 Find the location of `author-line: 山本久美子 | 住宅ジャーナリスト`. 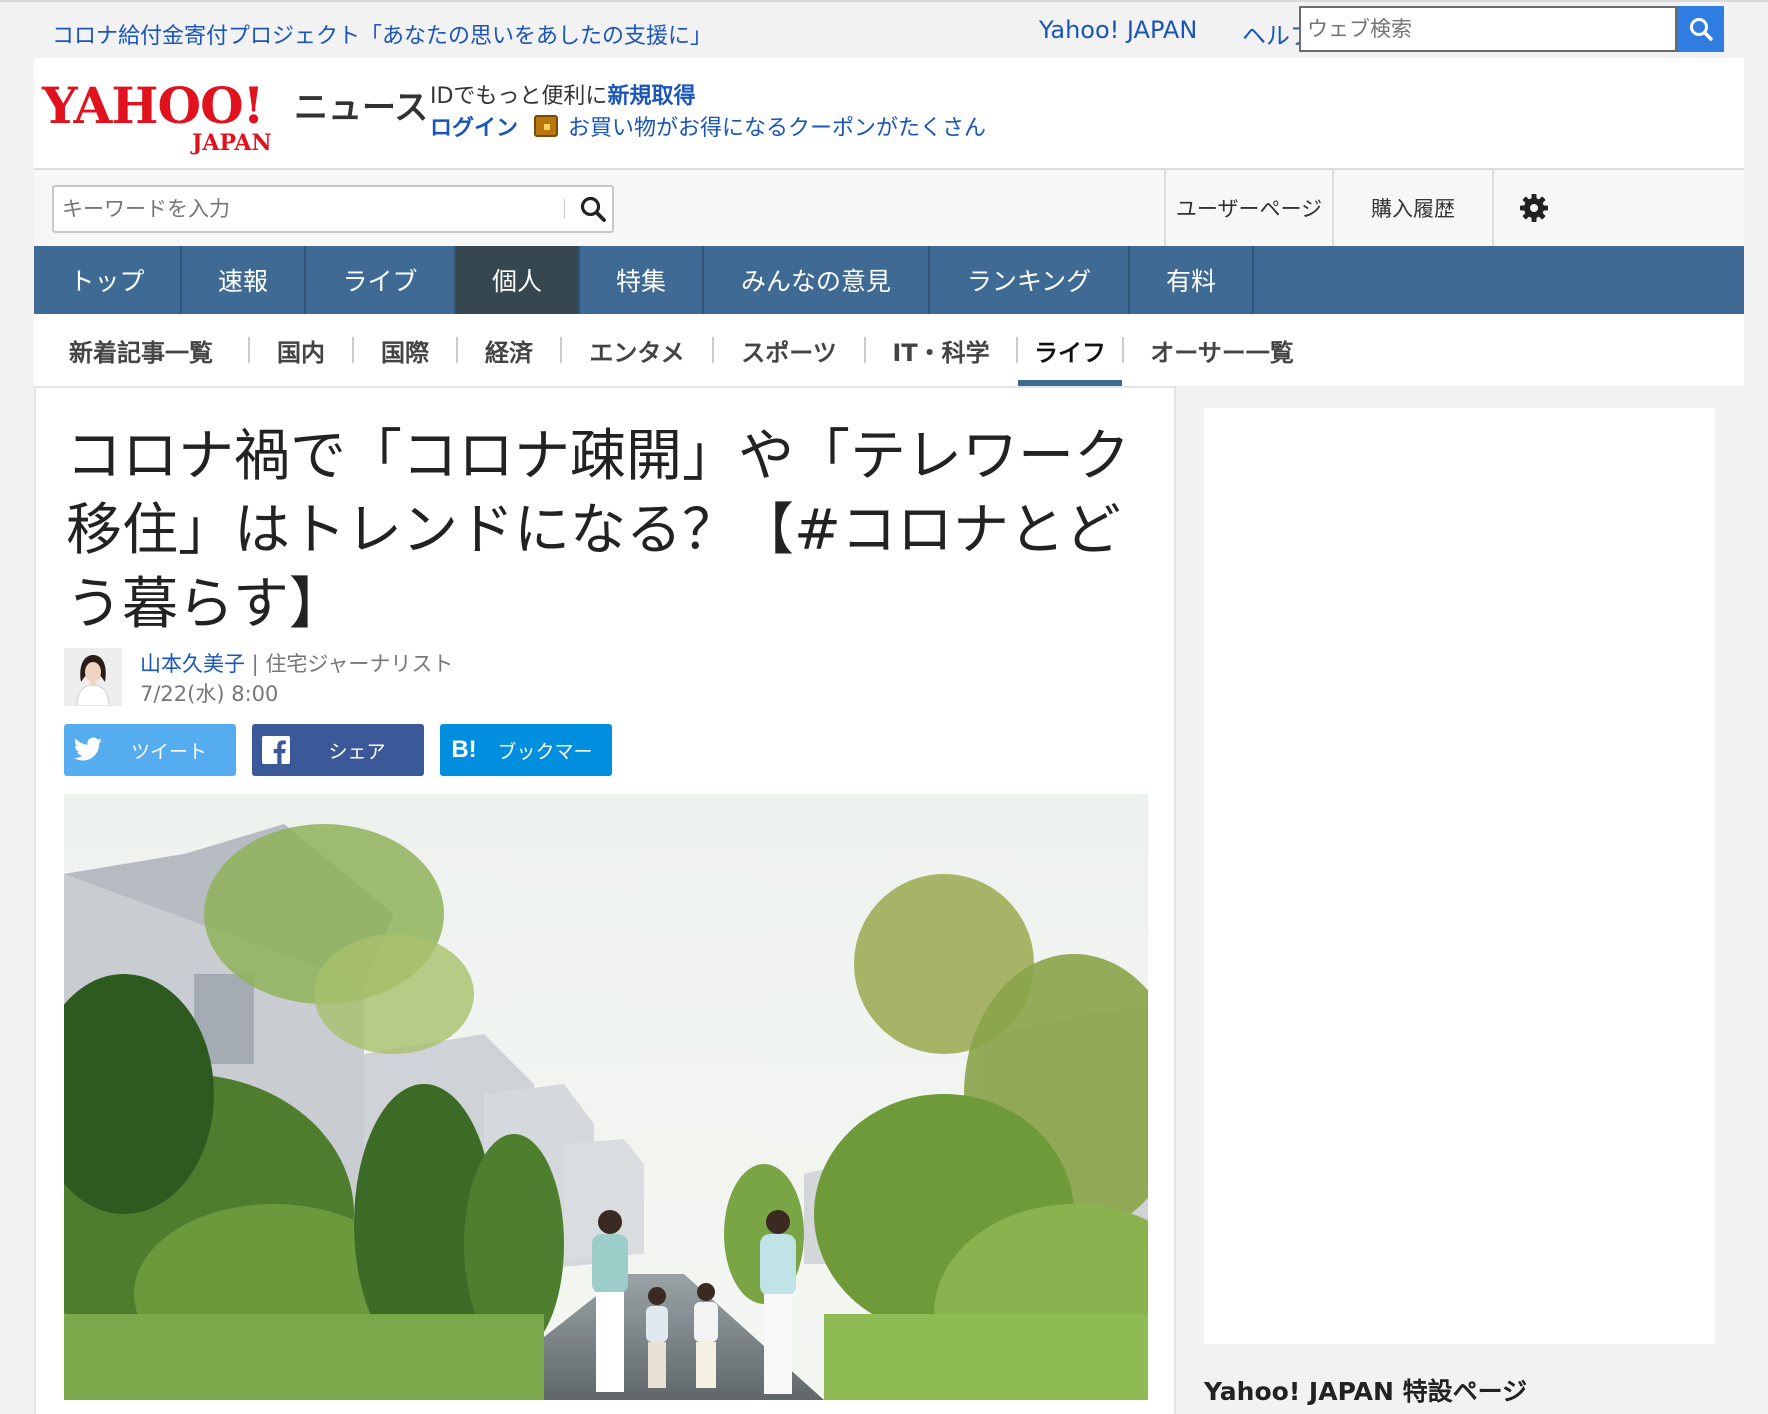

author-line: 山本久美子 | 住宅ジャーナリスト is located at coordinates (296, 663).